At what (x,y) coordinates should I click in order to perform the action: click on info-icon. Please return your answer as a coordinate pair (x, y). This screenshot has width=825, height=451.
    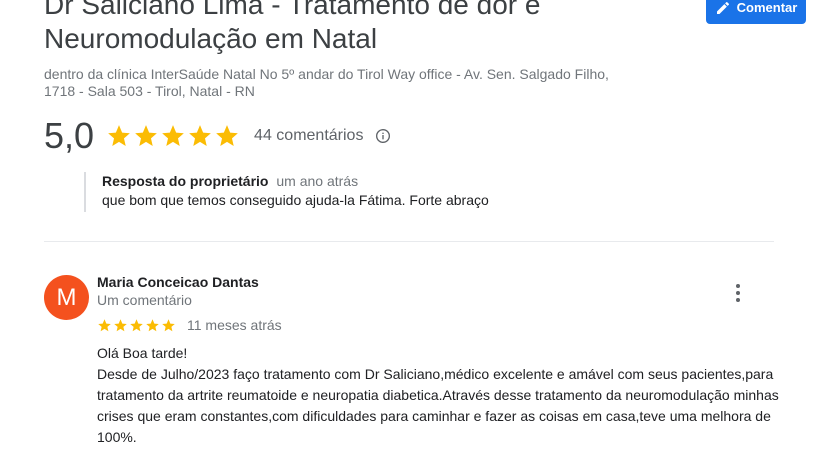
    Looking at the image, I should click on (383, 136).